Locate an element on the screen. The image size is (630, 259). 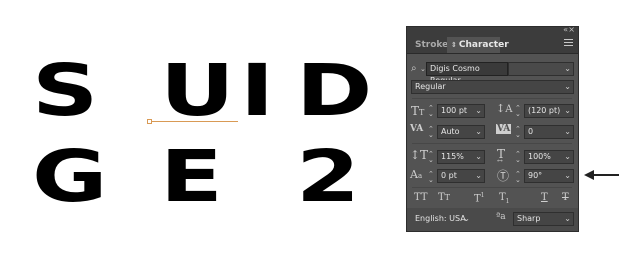
horizontal-scale-field: 100% ⌄ is located at coordinates (549, 157).